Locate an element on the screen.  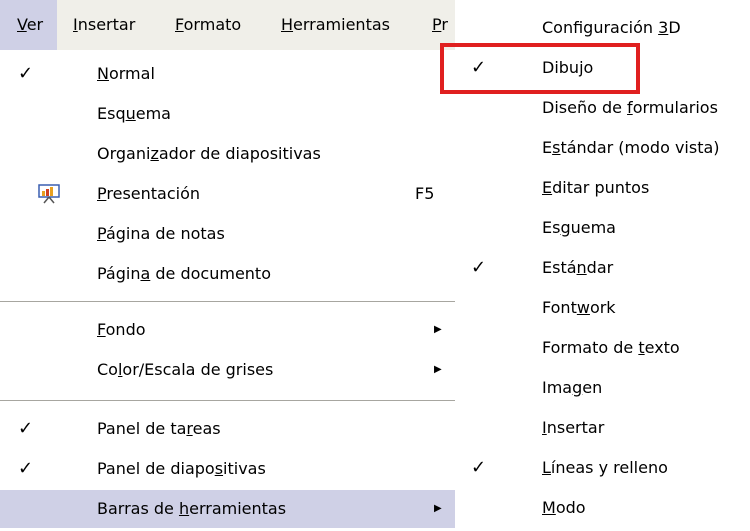
menu-ver: Ver is located at coordinates (29, 25).